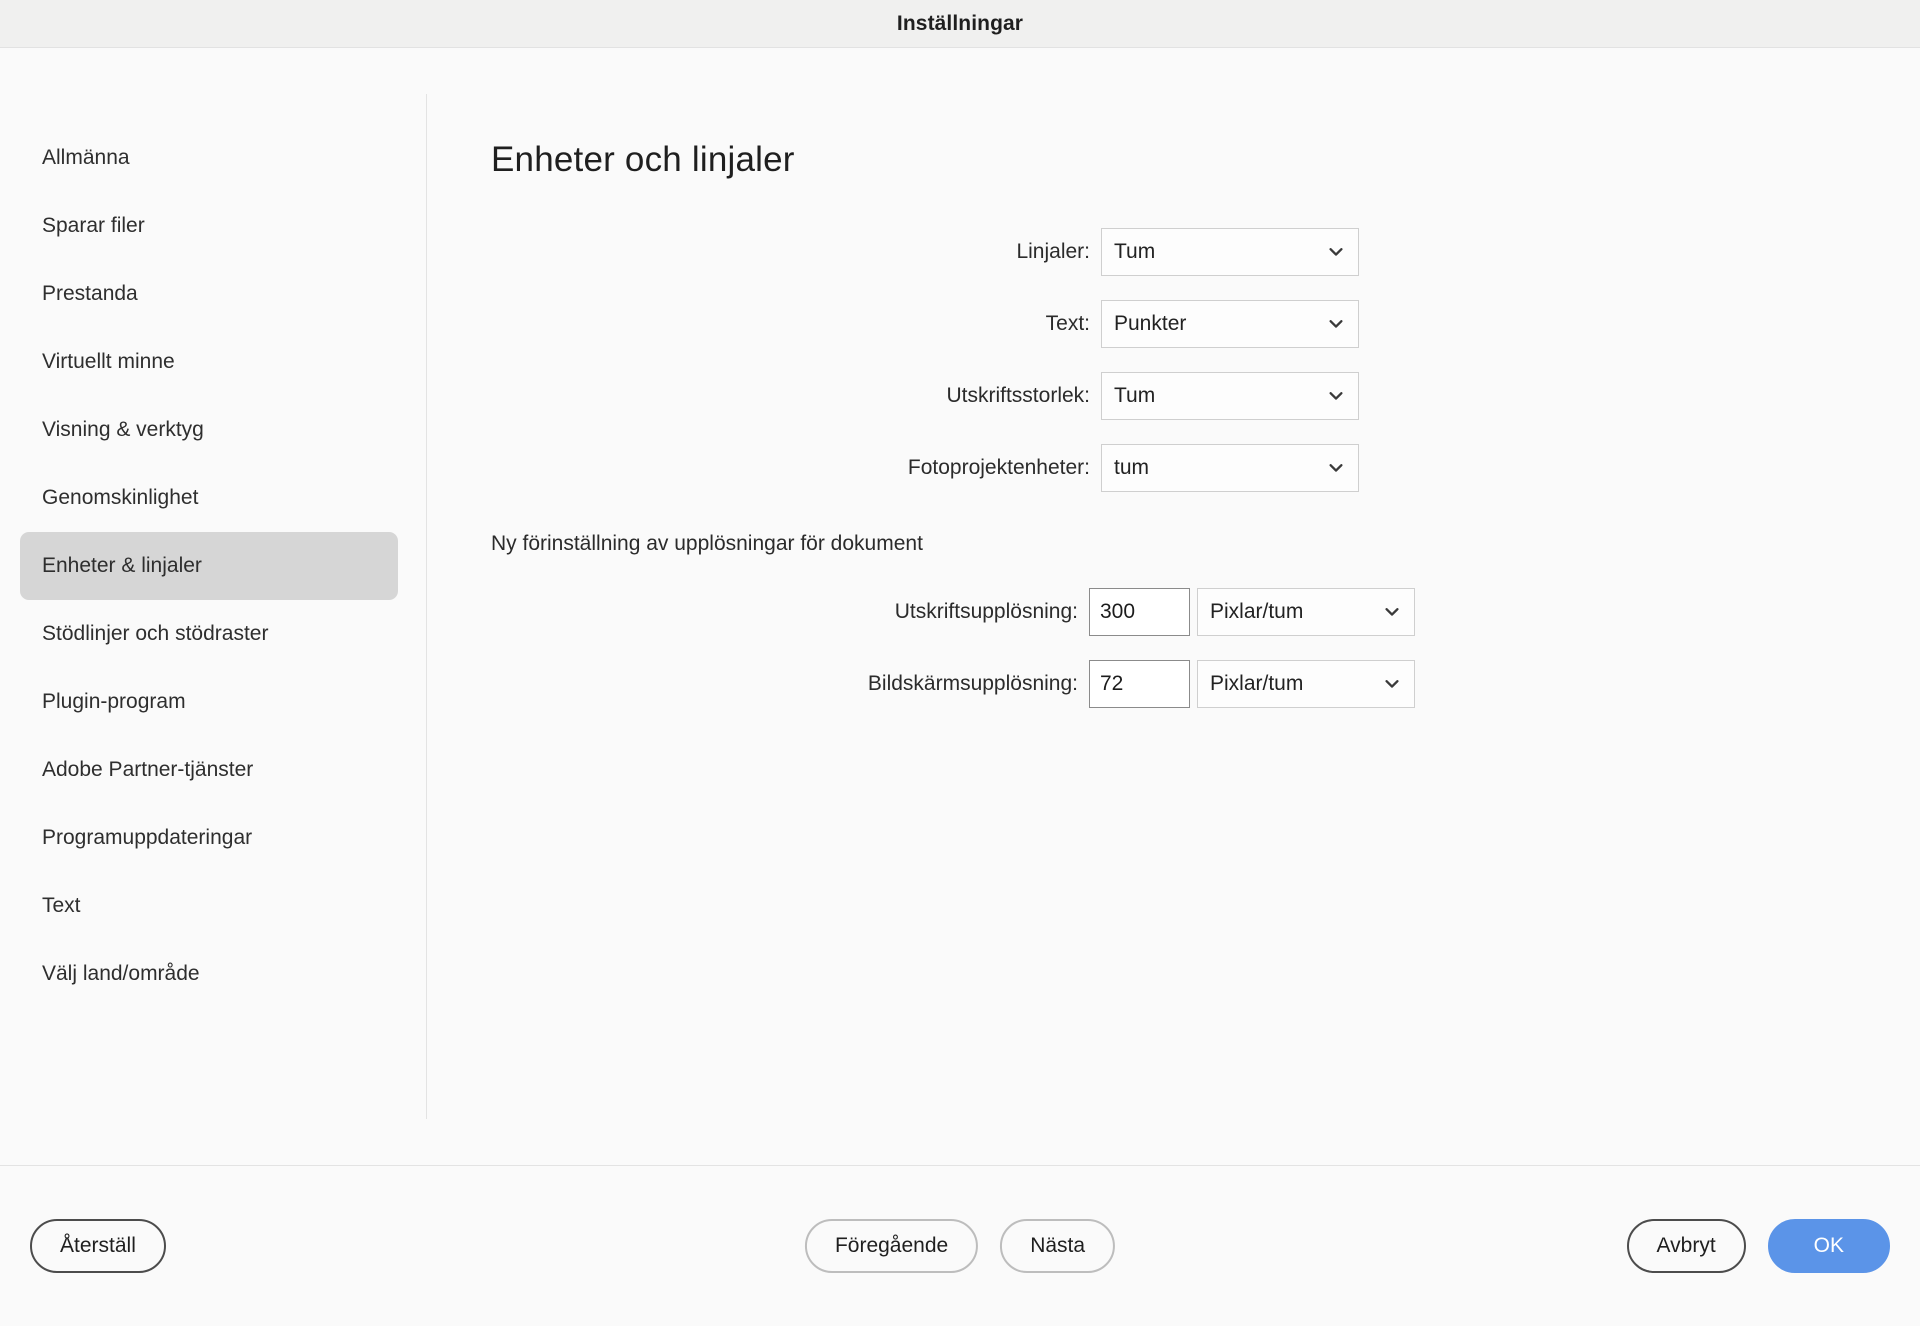 The width and height of the screenshot is (1920, 1326). Describe the element at coordinates (209, 906) in the screenshot. I see `sidebar-item-text: Text` at that location.